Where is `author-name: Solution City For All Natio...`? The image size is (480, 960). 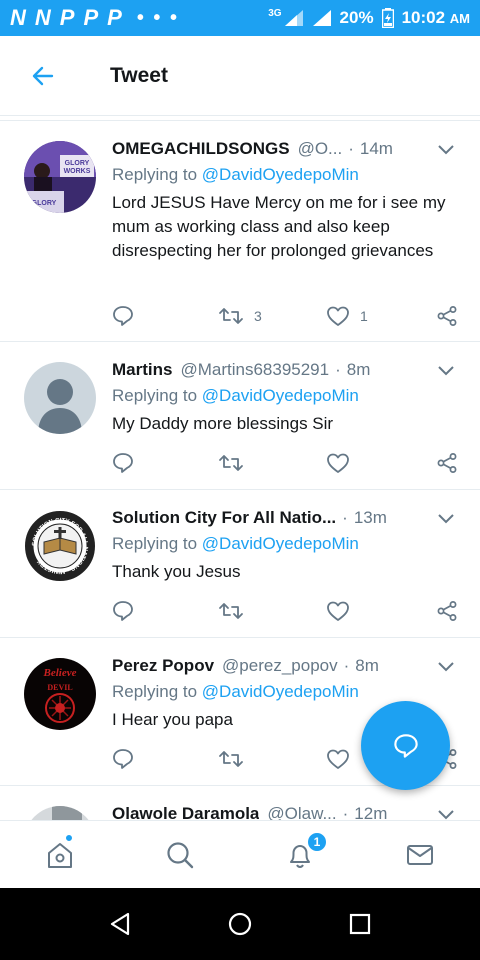 author-name: Solution City For All Natio... is located at coordinates (224, 518).